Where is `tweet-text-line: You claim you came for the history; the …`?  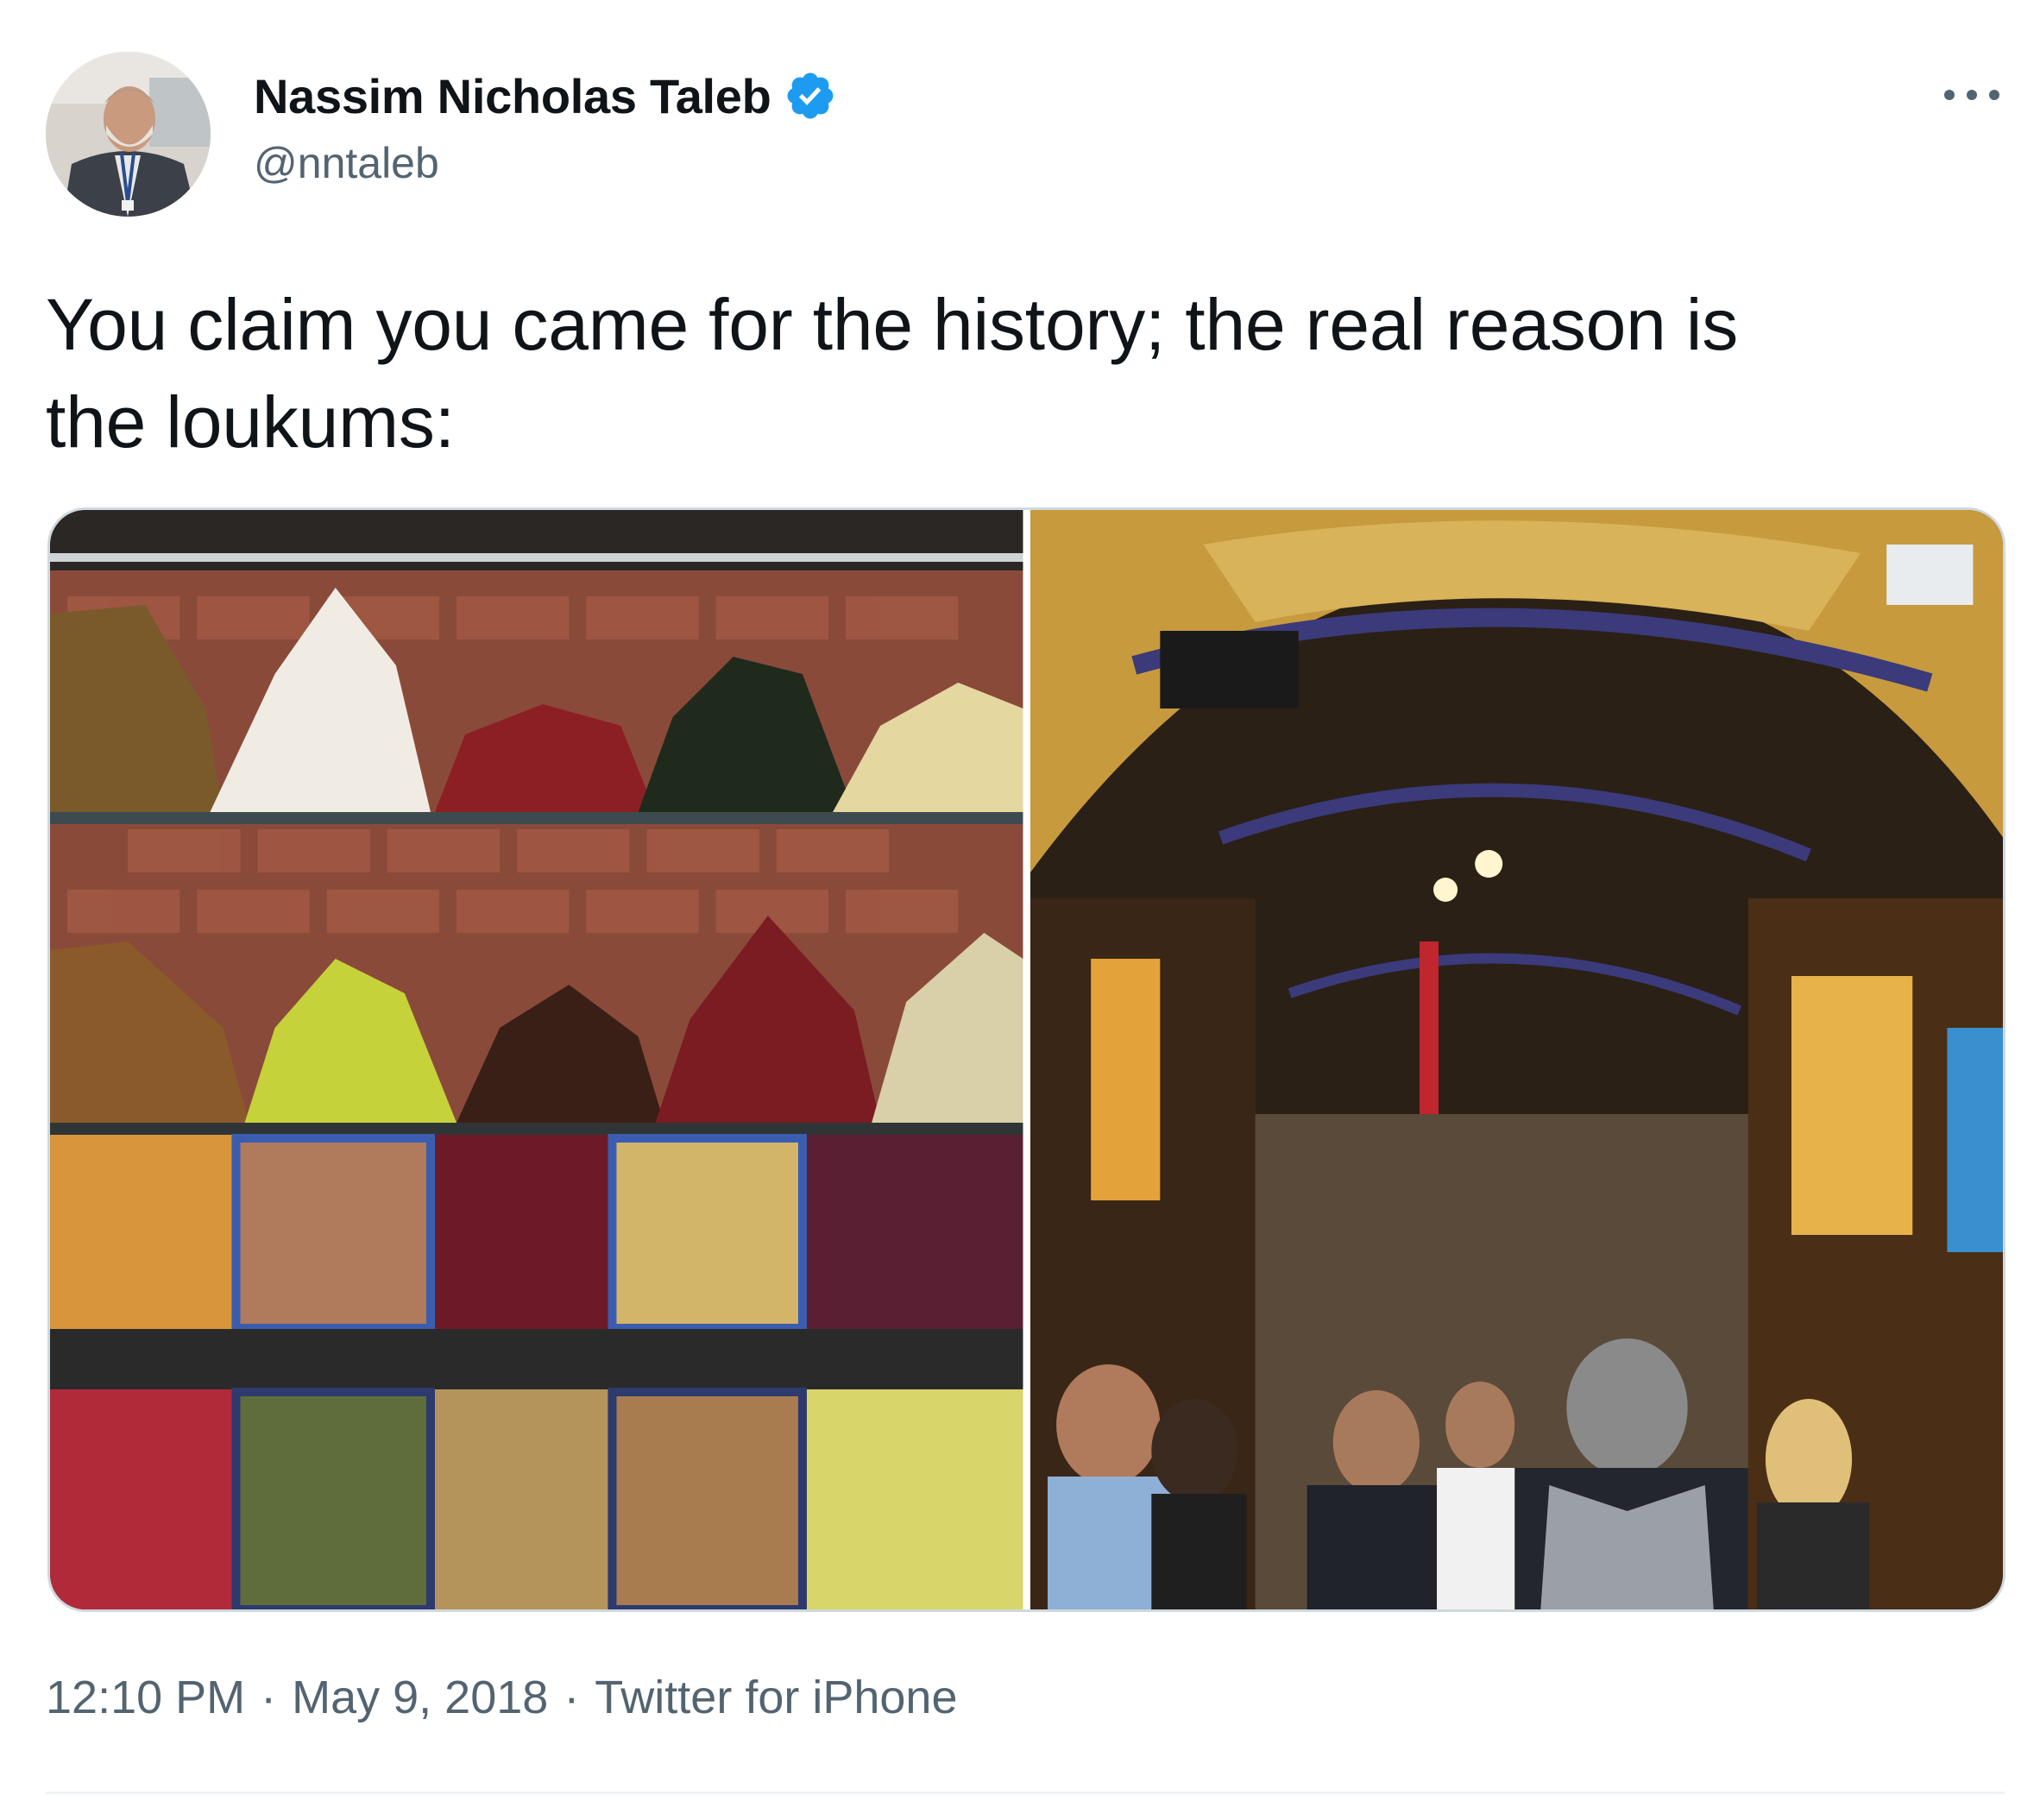 tweet-text-line: You claim you came for the history; the … is located at coordinates (892, 325).